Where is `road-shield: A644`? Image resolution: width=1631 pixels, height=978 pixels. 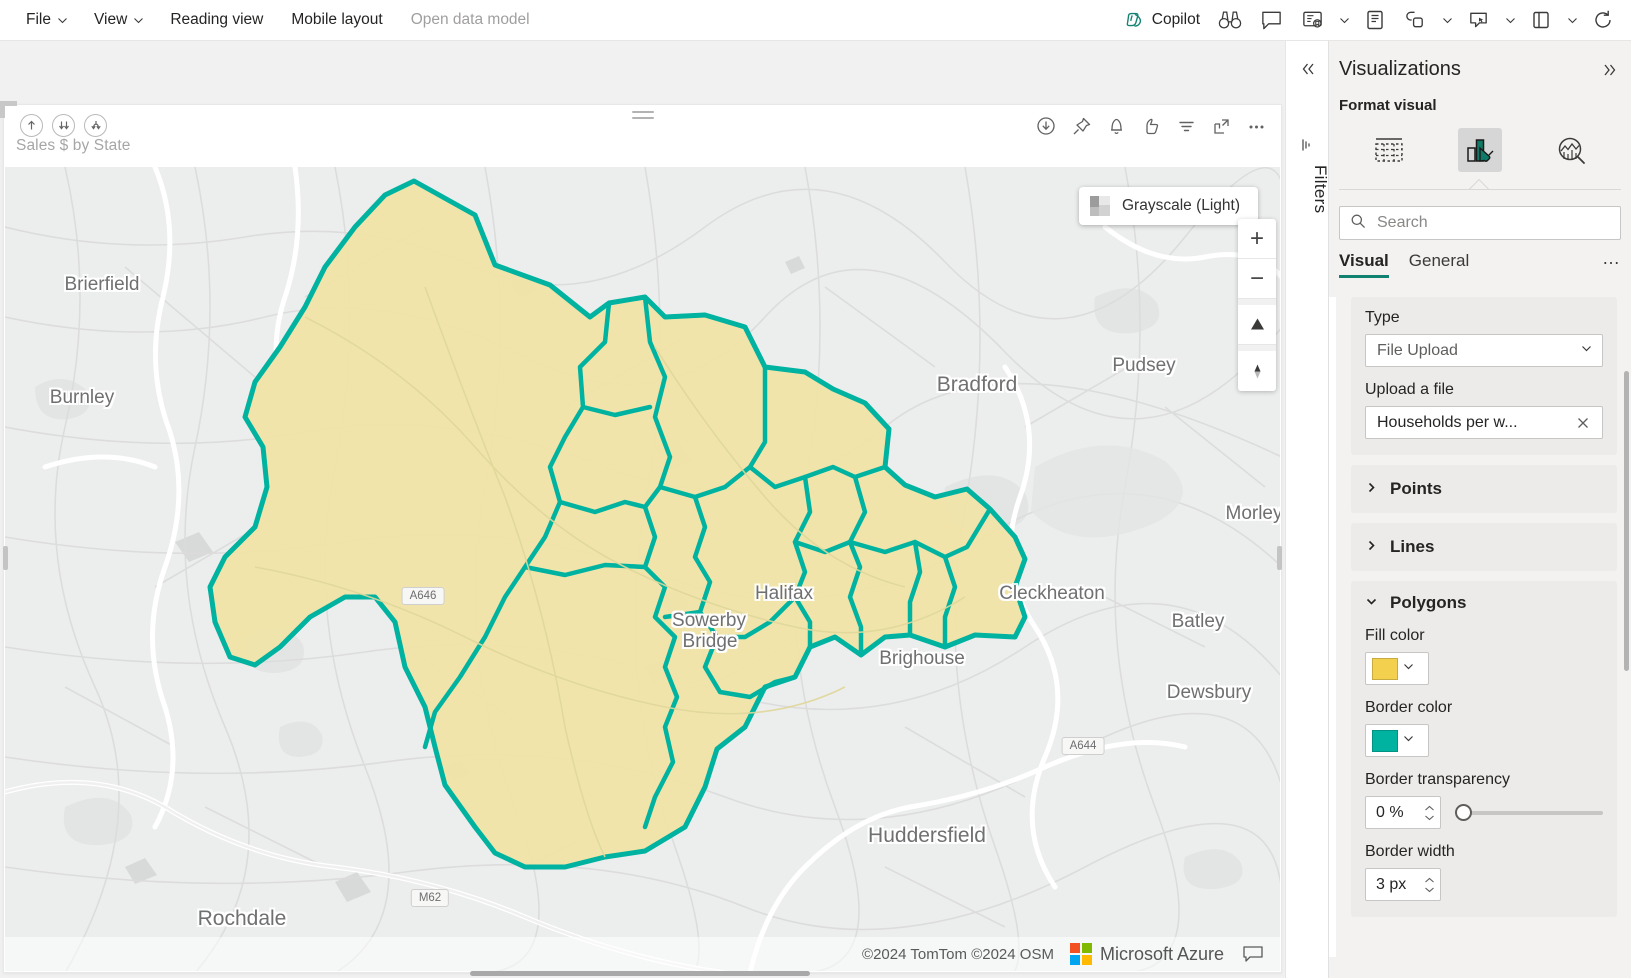 road-shield: A644 is located at coordinates (1083, 746).